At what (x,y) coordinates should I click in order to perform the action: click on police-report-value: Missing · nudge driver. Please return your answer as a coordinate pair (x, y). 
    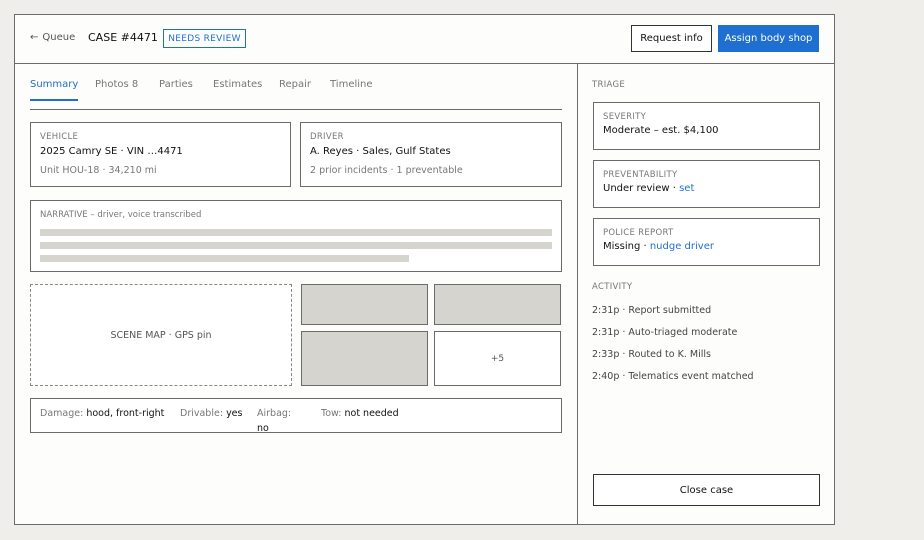
    Looking at the image, I should click on (658, 246).